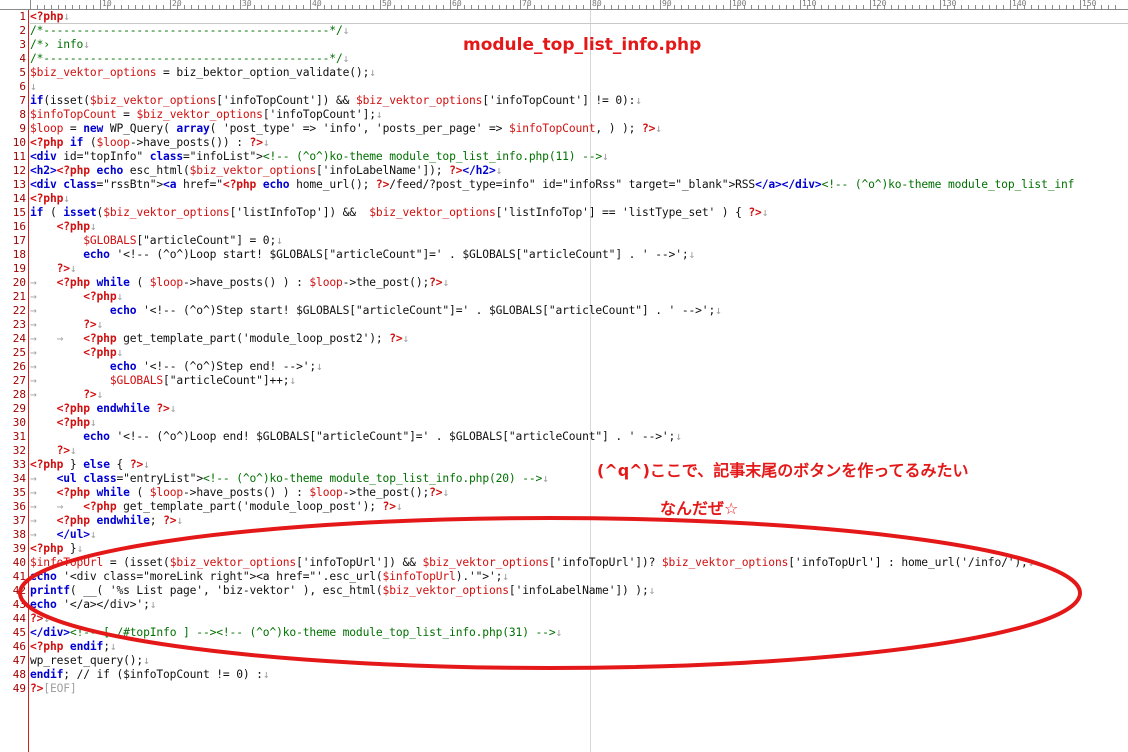 This screenshot has height=752, width=1128. What do you see at coordinates (783, 470) in the screenshot?
I see `note-annotation-line1: (^q^)ここで、記事末尾のボタンを作ってるみたい` at bounding box center [783, 470].